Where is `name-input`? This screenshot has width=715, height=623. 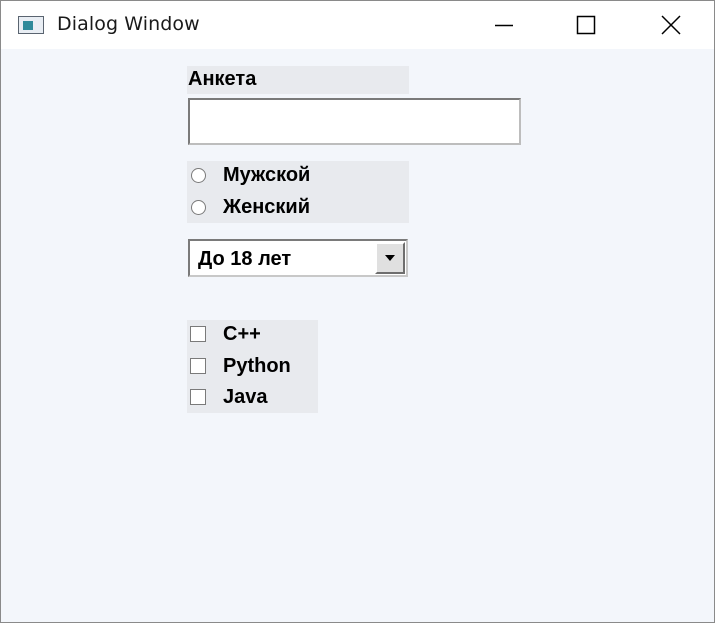 name-input is located at coordinates (354, 121).